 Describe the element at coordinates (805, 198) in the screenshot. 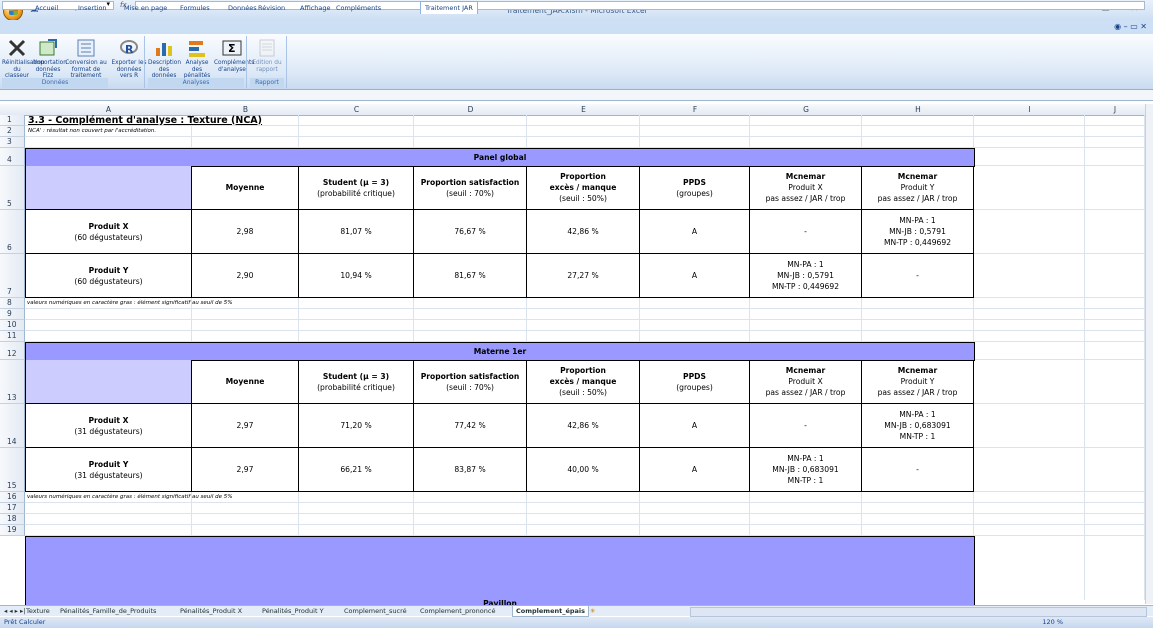

I see `panel-global-header-line: pas assez / JAR / trop` at that location.